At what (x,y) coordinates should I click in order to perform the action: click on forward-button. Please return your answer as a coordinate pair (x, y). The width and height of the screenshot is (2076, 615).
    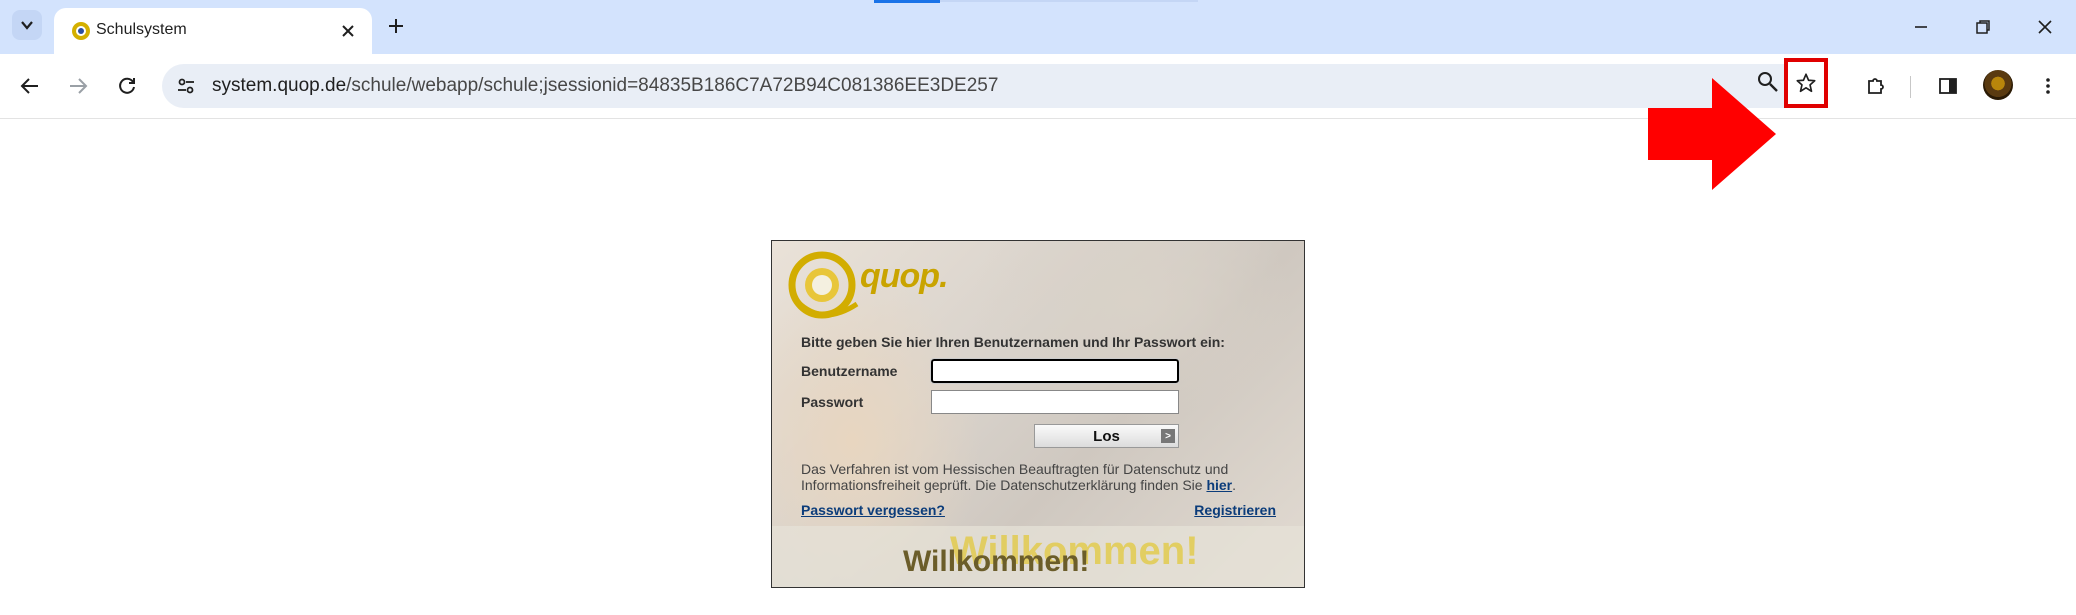
    Looking at the image, I should click on (78, 86).